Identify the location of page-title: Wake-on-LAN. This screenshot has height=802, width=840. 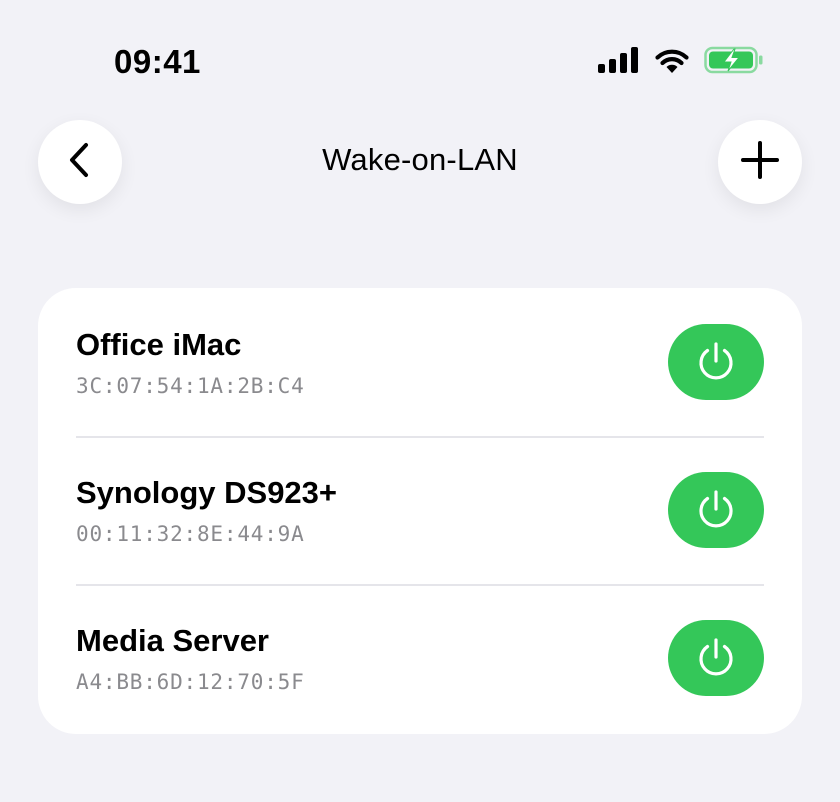
(420, 159).